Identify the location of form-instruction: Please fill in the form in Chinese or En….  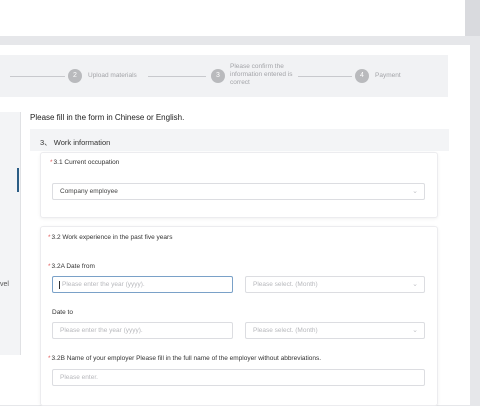
(107, 117).